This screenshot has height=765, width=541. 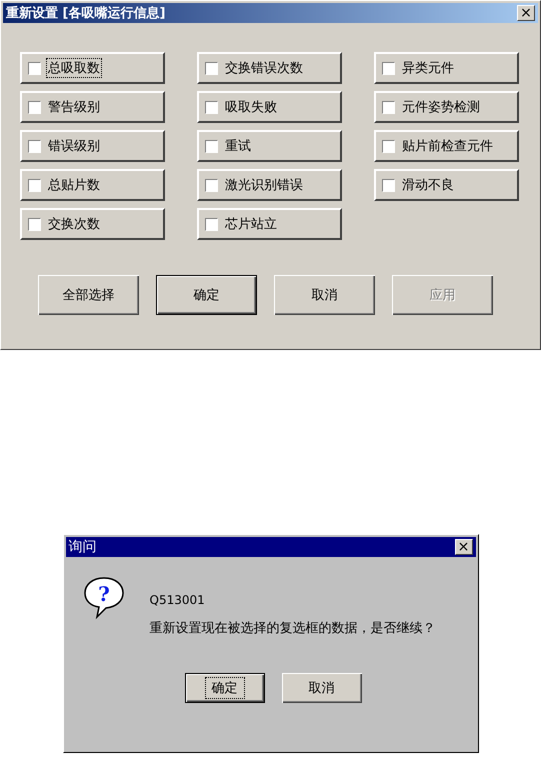 I want to click on window-title: 重新设置 [各吸嘴运行信息], so click(x=86, y=13).